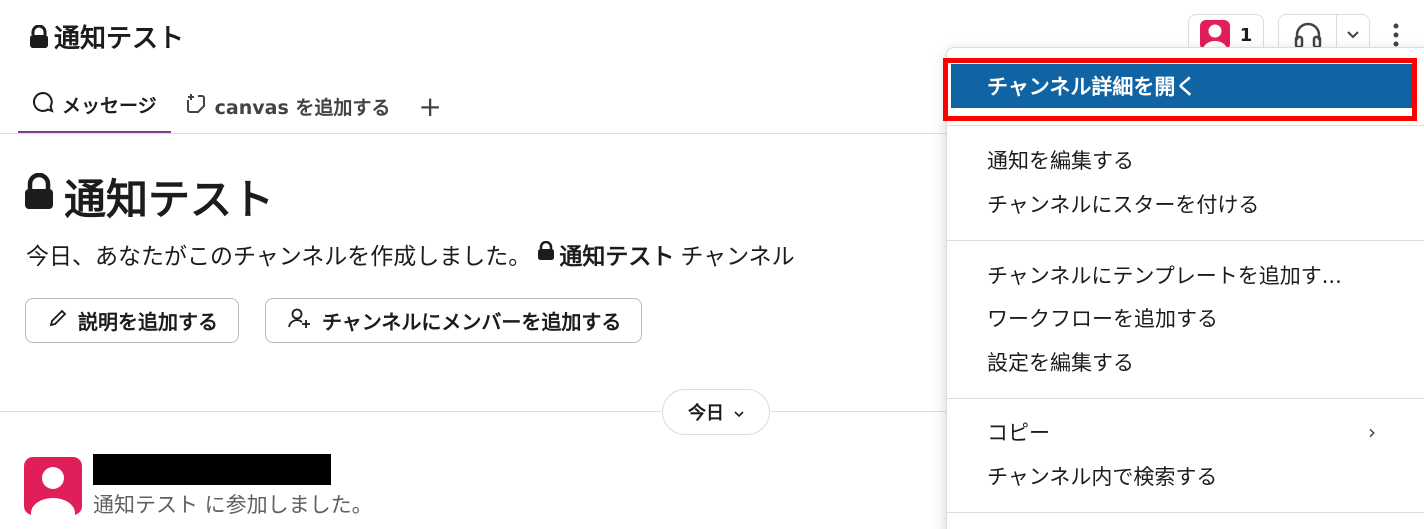 Image resolution: width=1424 pixels, height=529 pixels. Describe the element at coordinates (410, 254) in the screenshot. I see `channel-intro-description: 今日、あなたがこのチャンネルを作成しました。 通知テスト チャンネル` at that location.